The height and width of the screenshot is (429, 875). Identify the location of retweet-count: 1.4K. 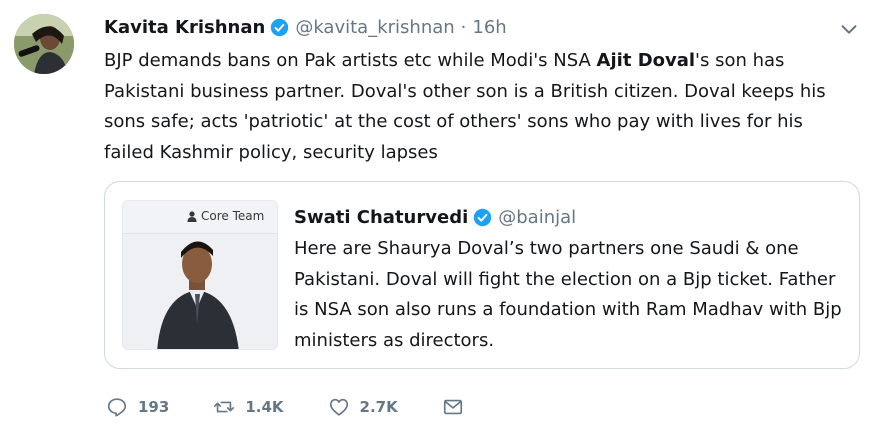
(264, 407).